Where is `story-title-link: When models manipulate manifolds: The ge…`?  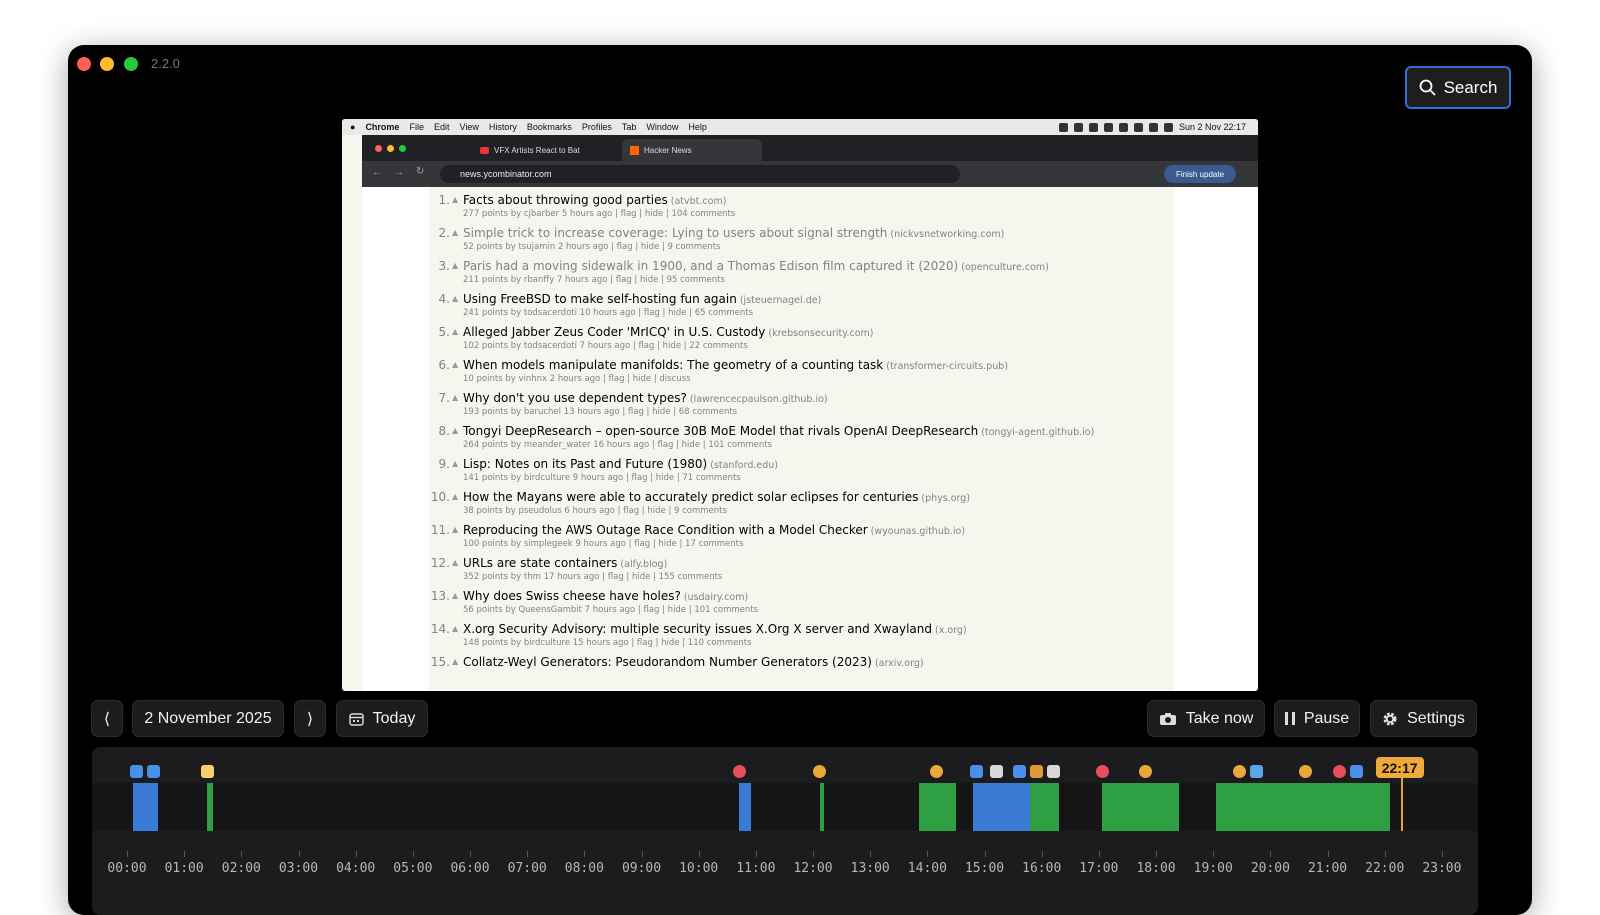
story-title-link: When models manipulate manifolds: The ge… is located at coordinates (673, 365).